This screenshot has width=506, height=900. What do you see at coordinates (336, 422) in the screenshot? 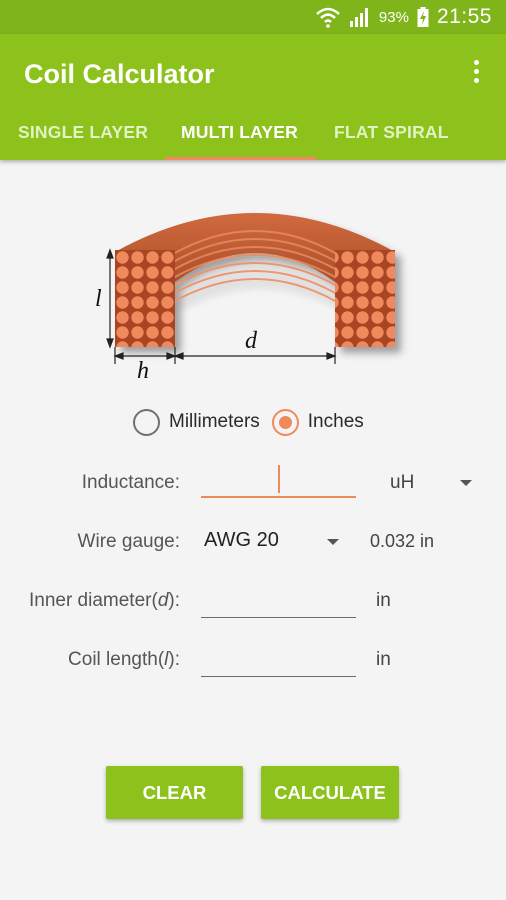
I see `inches-label: Inches` at bounding box center [336, 422].